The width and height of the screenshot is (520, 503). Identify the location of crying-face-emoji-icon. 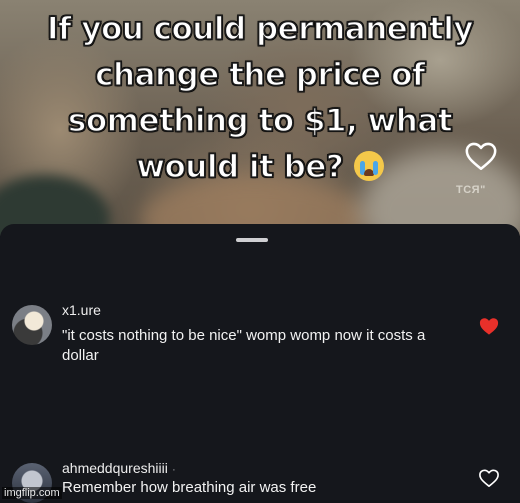
(368, 166).